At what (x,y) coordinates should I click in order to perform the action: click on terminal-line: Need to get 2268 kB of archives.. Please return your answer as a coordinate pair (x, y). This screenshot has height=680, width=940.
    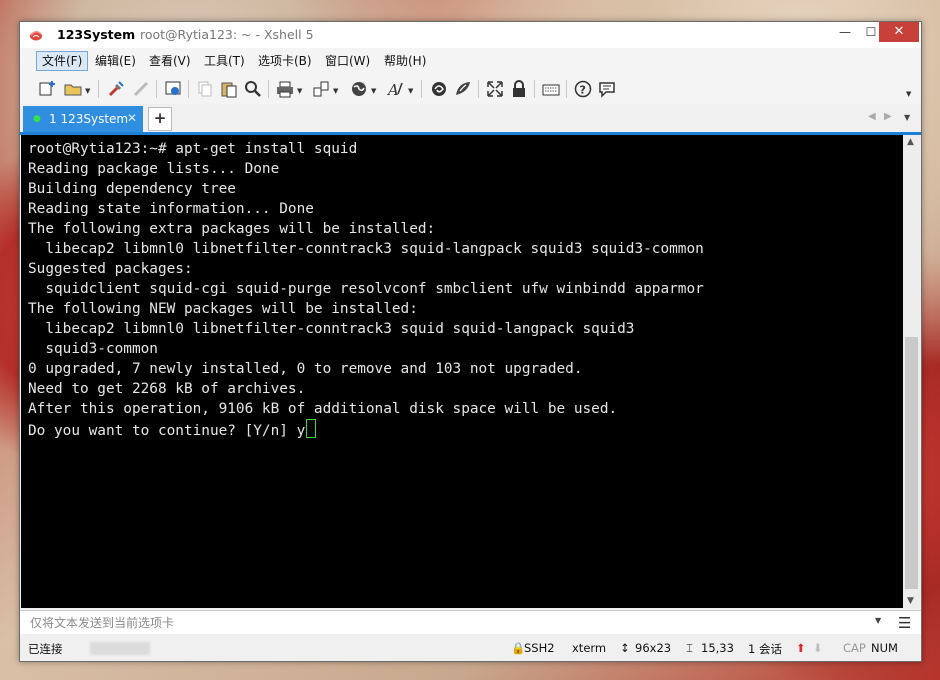
    Looking at the image, I should click on (167, 389).